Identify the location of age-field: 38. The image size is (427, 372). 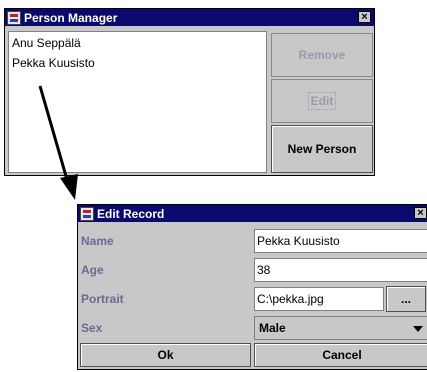
(340, 270).